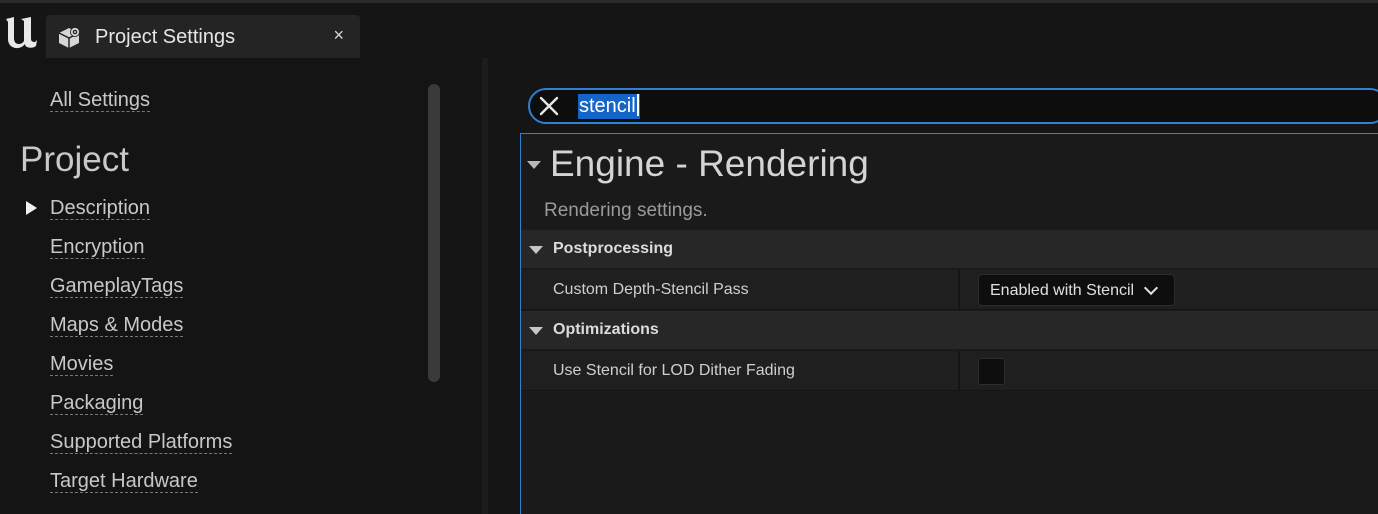 Image resolution: width=1378 pixels, height=514 pixels. Describe the element at coordinates (165, 37) in the screenshot. I see `tab-title: Project Settings` at that location.